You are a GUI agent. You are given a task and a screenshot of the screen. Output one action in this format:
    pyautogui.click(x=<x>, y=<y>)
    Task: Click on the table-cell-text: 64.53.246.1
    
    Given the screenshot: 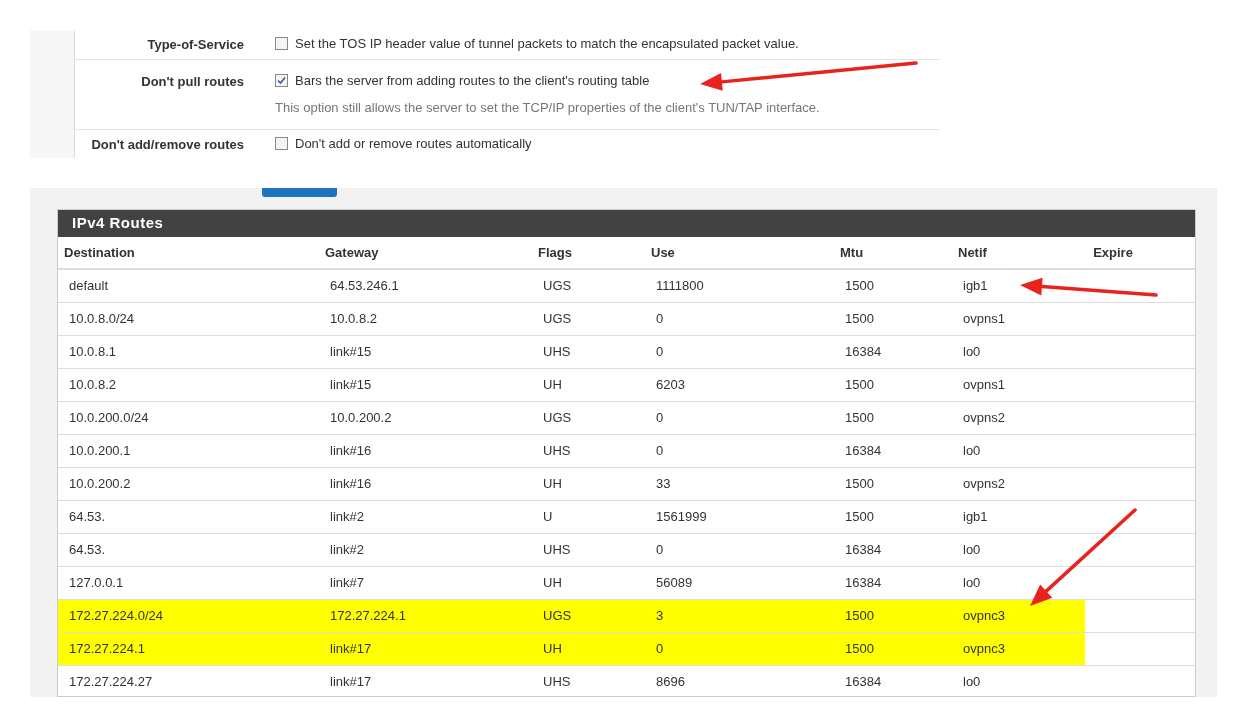 What is the action you would take?
    pyautogui.click(x=364, y=286)
    